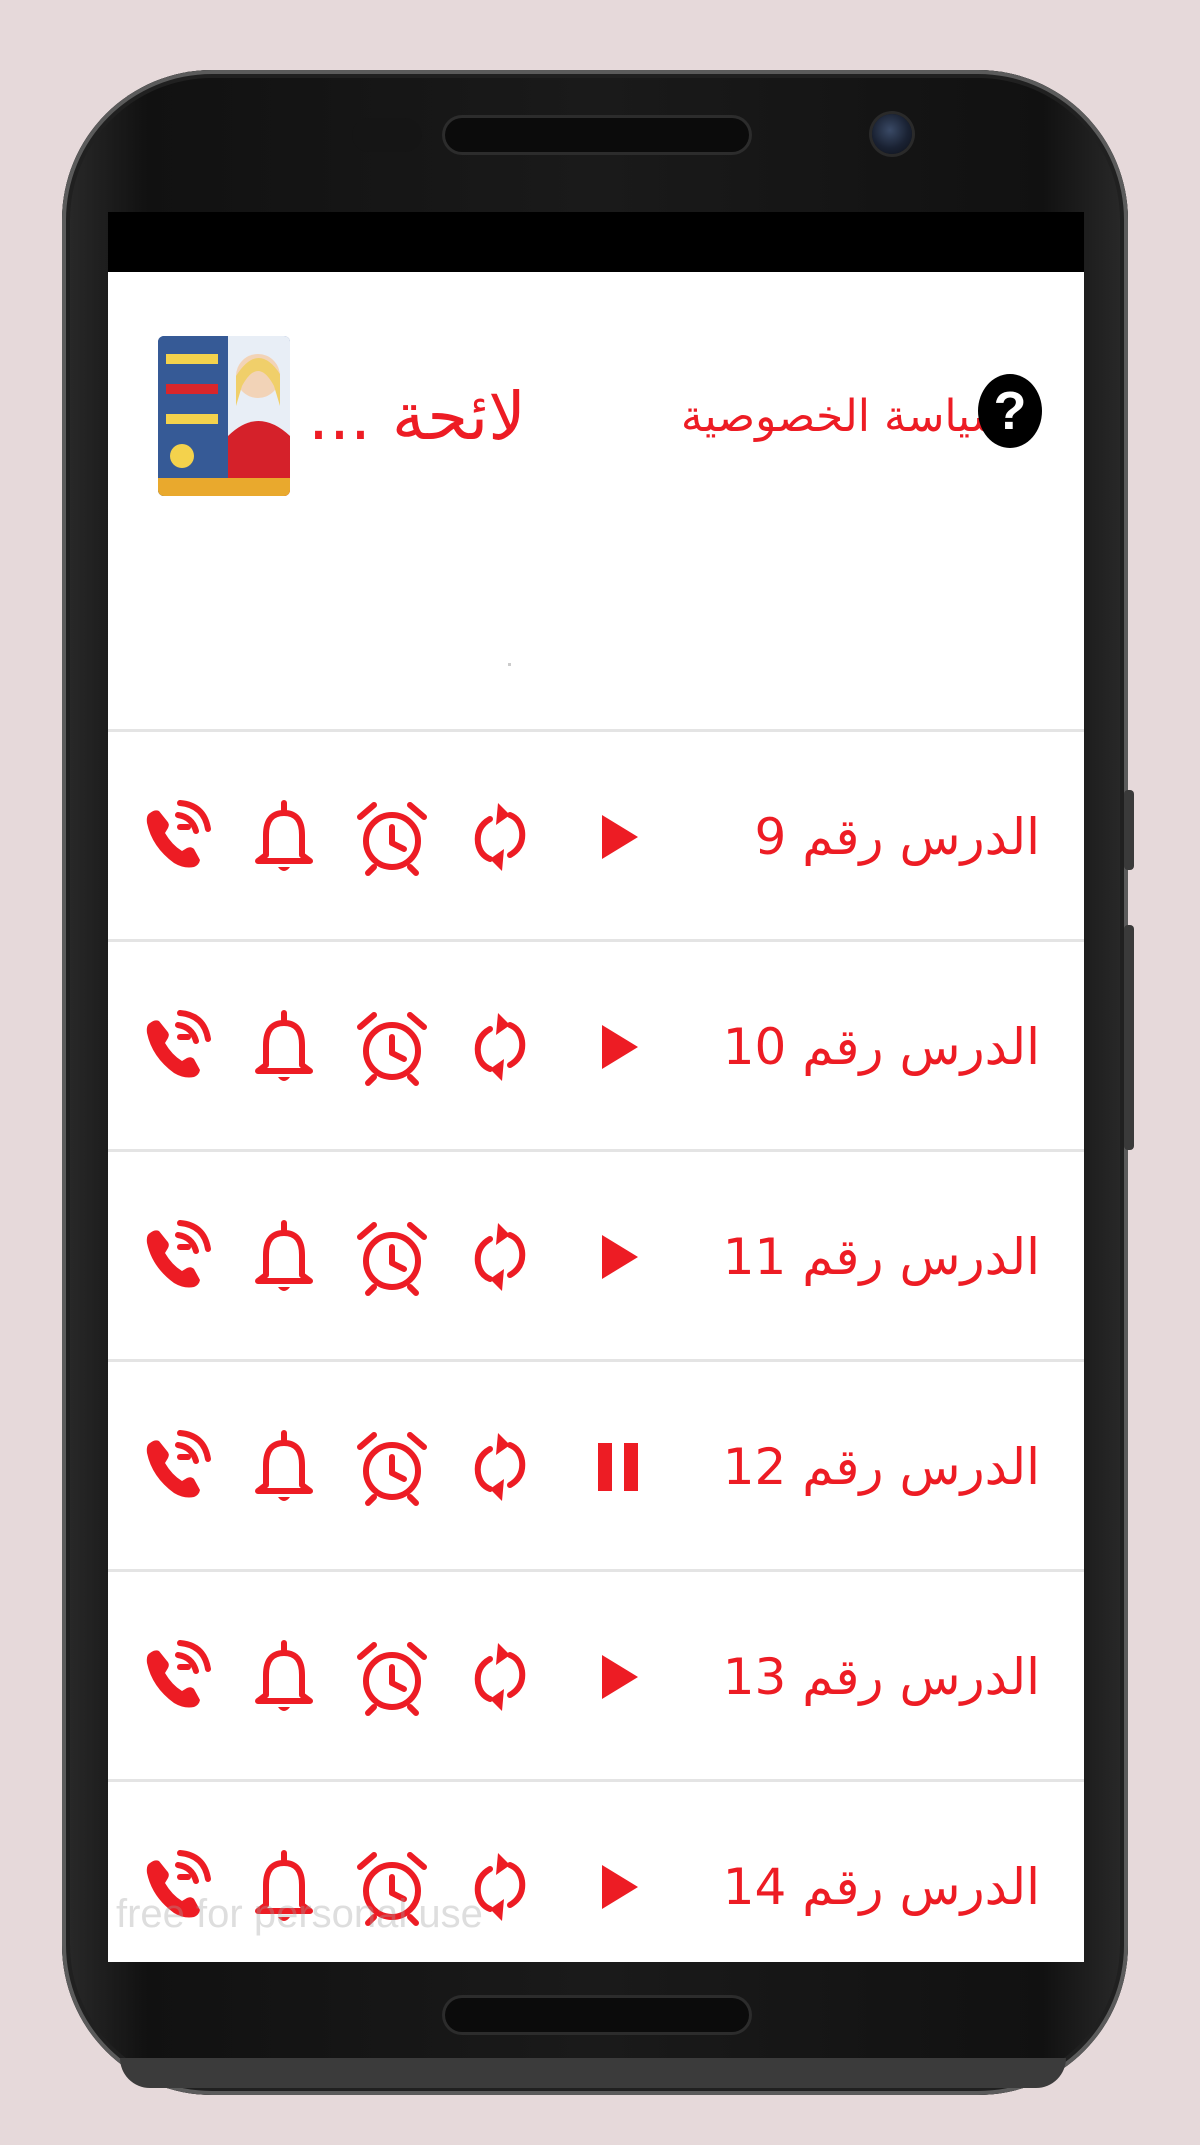 This screenshot has width=1200, height=2145. I want to click on earpiece-speaker, so click(597, 135).